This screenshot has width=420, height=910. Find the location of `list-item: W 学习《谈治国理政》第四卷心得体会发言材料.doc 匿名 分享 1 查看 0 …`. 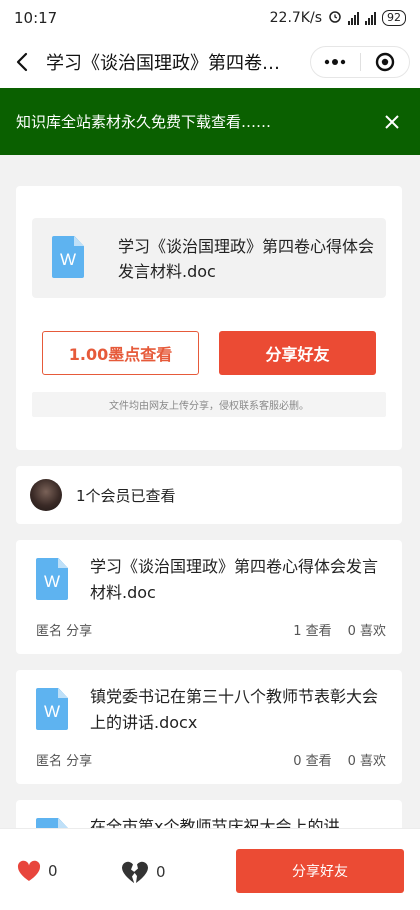

list-item: W 学习《谈治国理政》第四卷心得体会发言材料.doc 匿名 分享 1 查看 0 … is located at coordinates (209, 597).